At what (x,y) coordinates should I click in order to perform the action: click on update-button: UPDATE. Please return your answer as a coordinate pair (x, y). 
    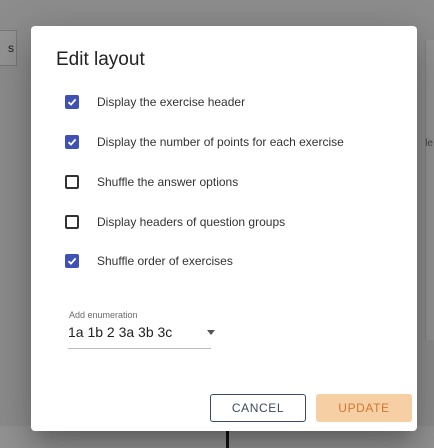
    Looking at the image, I should click on (364, 408).